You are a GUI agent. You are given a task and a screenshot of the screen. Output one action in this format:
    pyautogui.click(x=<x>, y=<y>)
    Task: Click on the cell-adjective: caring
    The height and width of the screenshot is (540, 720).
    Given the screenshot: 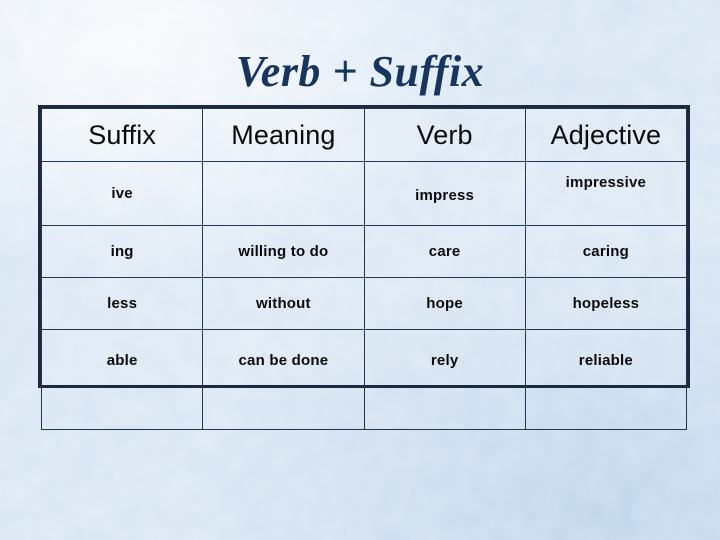 What is the action you would take?
    pyautogui.click(x=606, y=251)
    